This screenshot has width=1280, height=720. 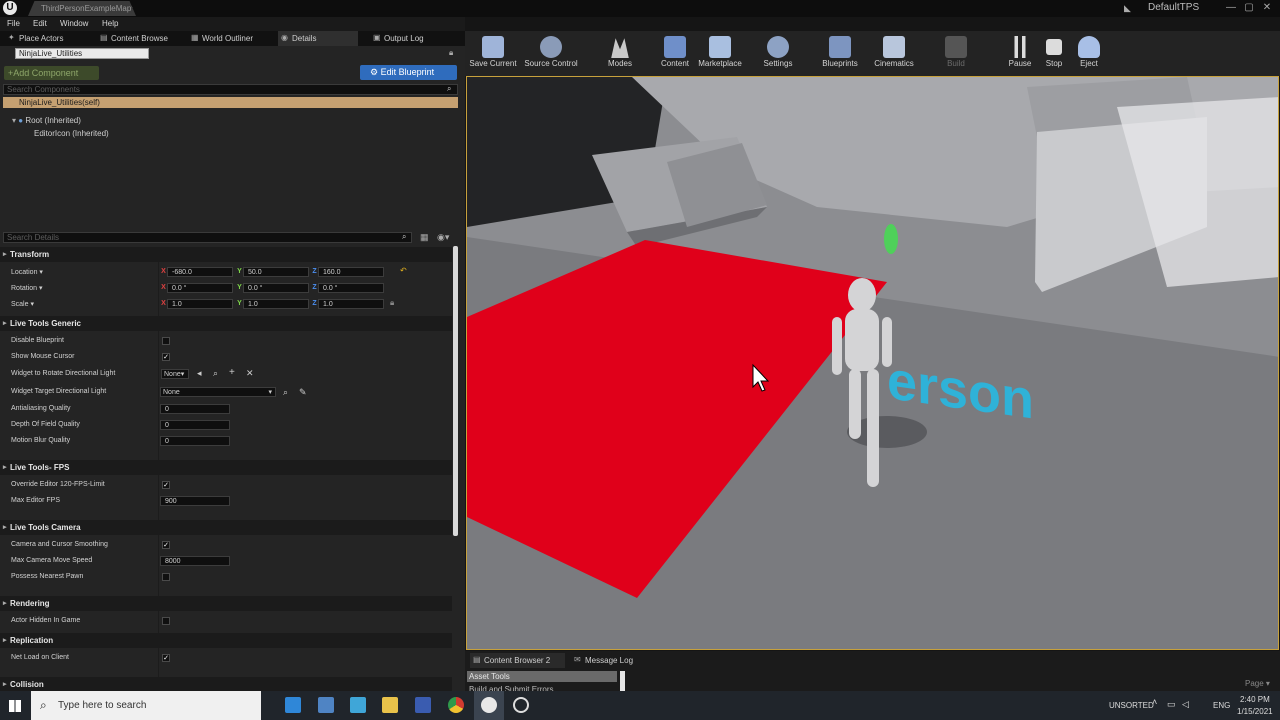 What do you see at coordinates (232, 372) in the screenshot?
I see `add-icon: +` at bounding box center [232, 372].